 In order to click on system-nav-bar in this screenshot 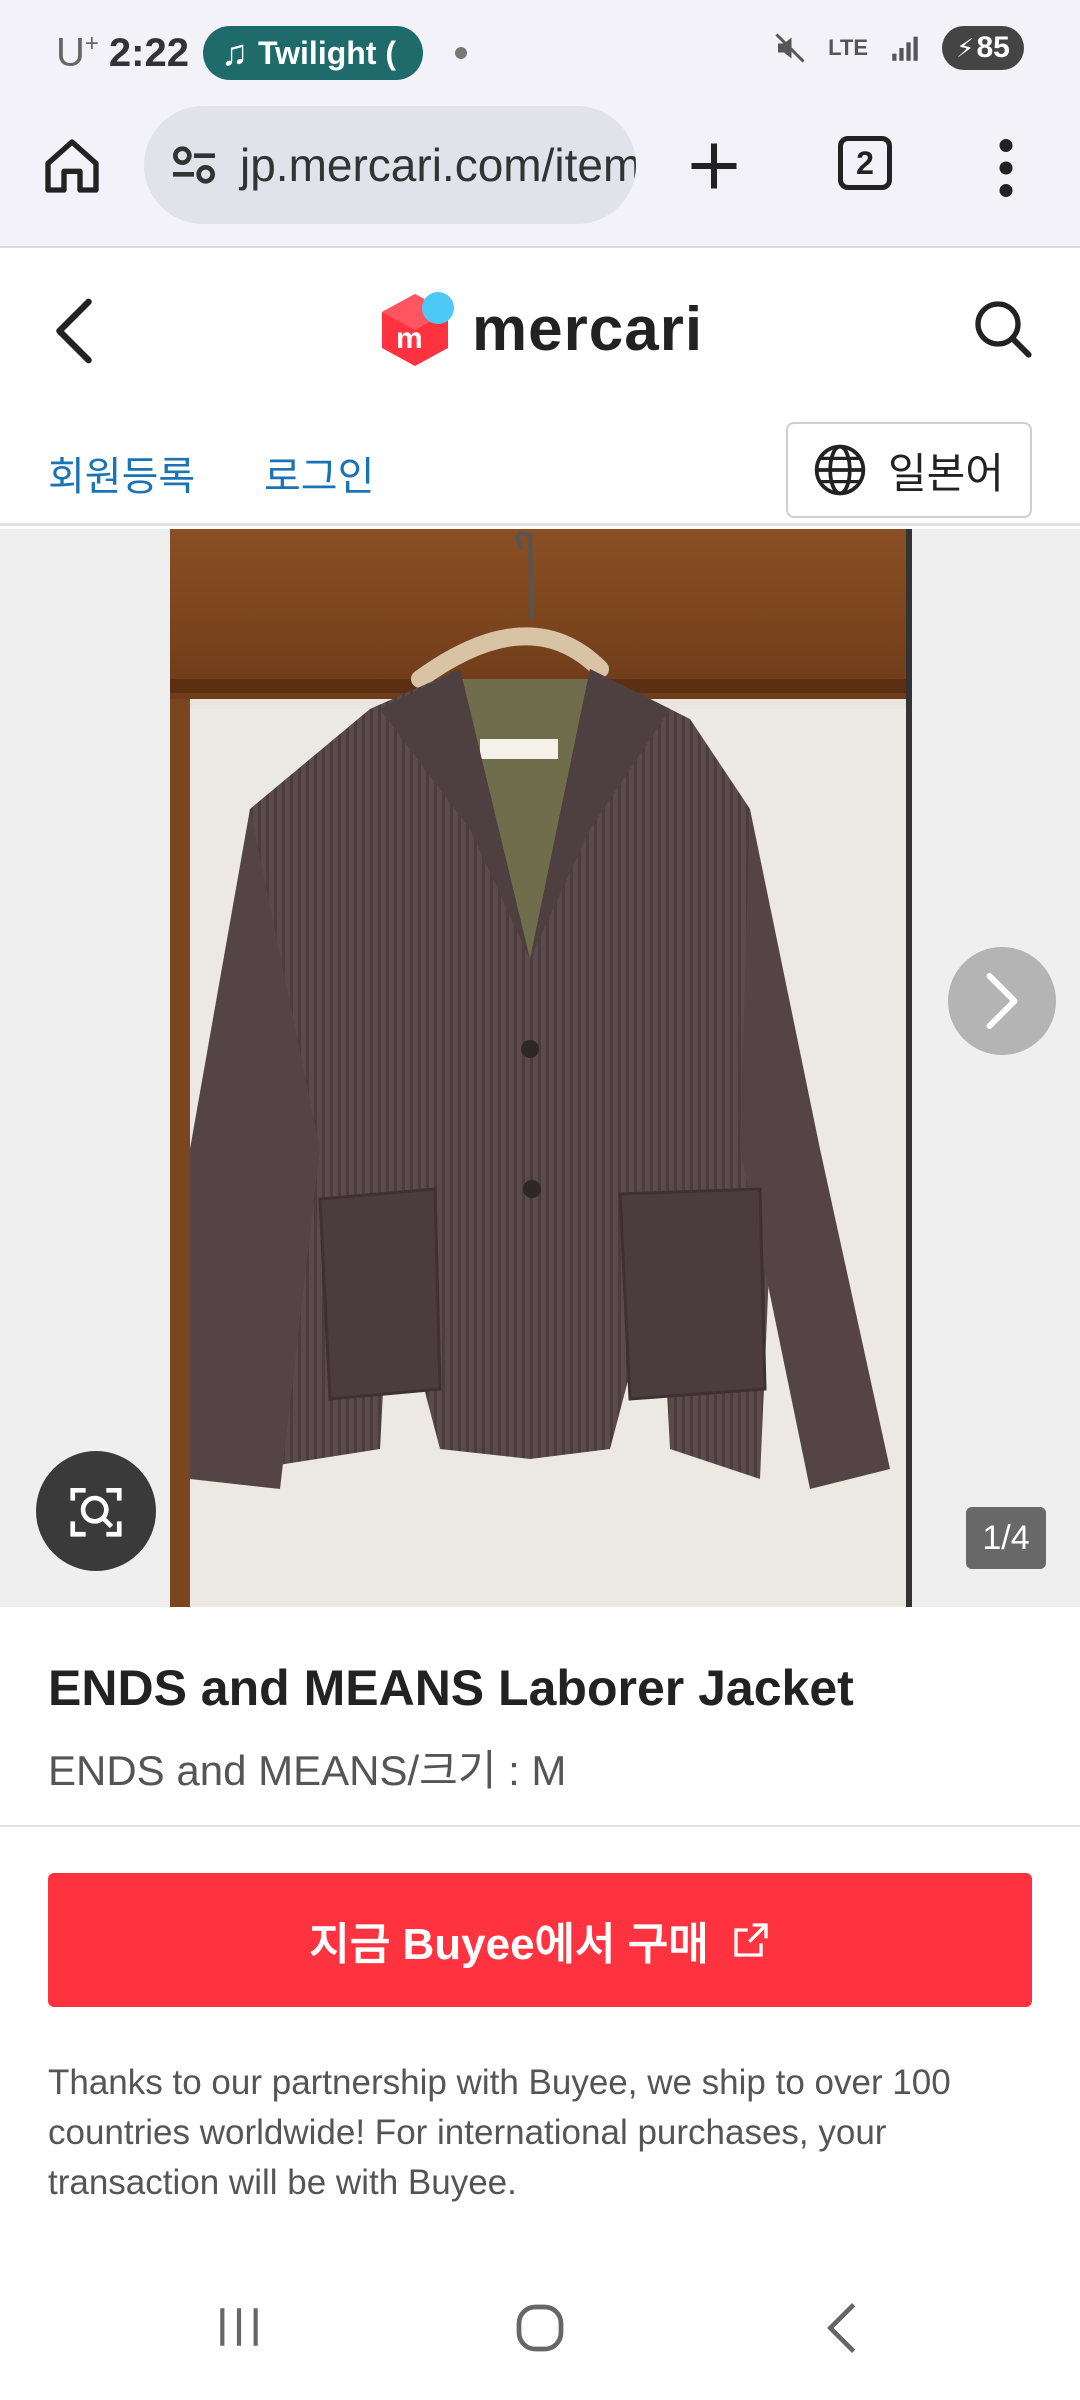, I will do `click(540, 2335)`.